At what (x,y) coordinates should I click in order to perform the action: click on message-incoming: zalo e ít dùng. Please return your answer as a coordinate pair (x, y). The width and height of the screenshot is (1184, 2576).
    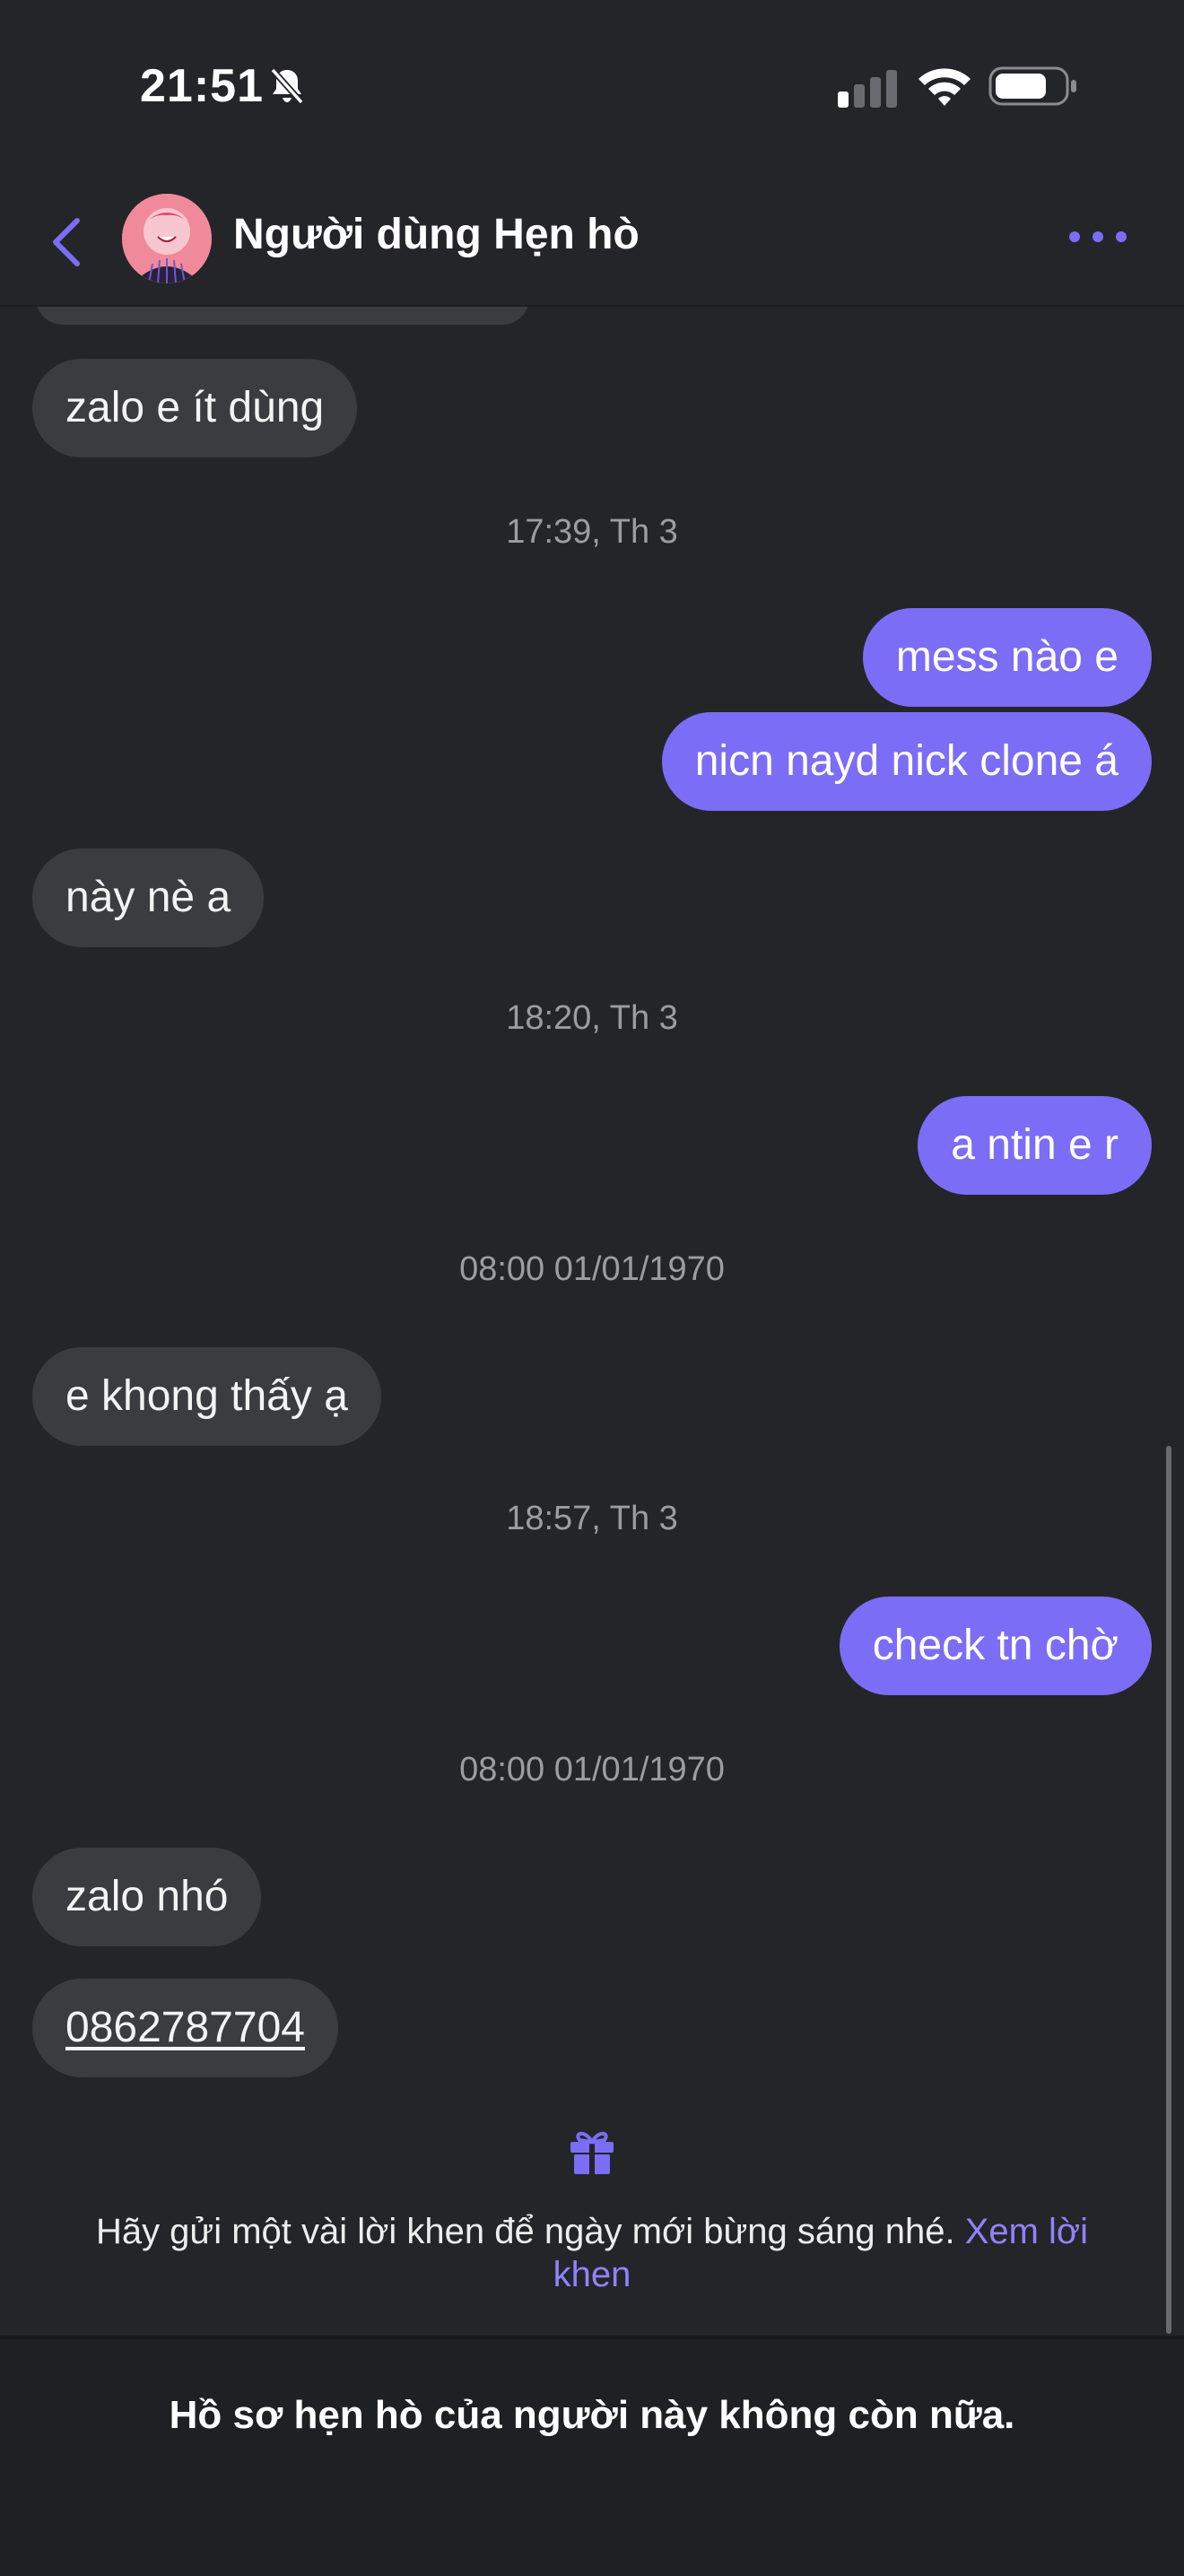
    Looking at the image, I should click on (195, 408).